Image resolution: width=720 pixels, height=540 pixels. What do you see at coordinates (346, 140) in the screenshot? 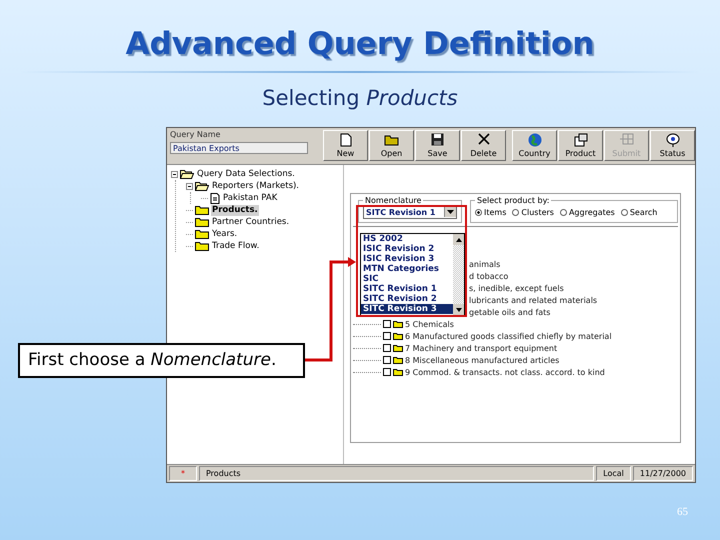
I see `page-icon` at bounding box center [346, 140].